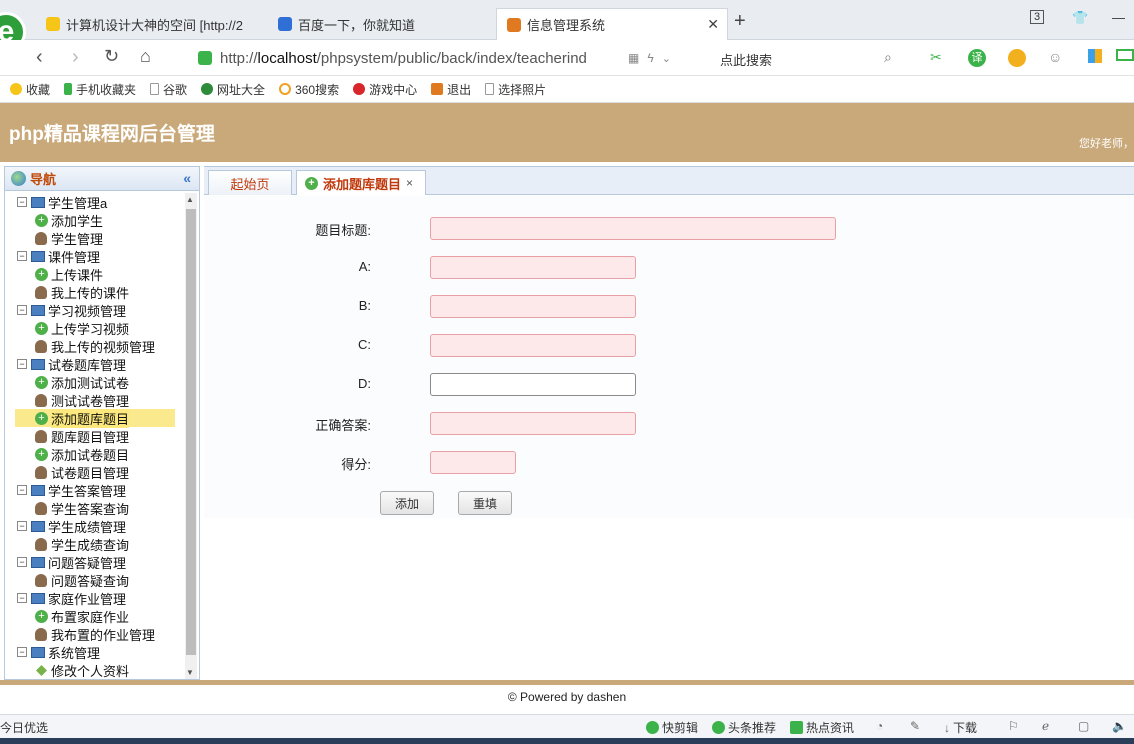 The height and width of the screenshot is (744, 1134). What do you see at coordinates (1013, 726) in the screenshot?
I see `flag-icon: ⚐` at bounding box center [1013, 726].